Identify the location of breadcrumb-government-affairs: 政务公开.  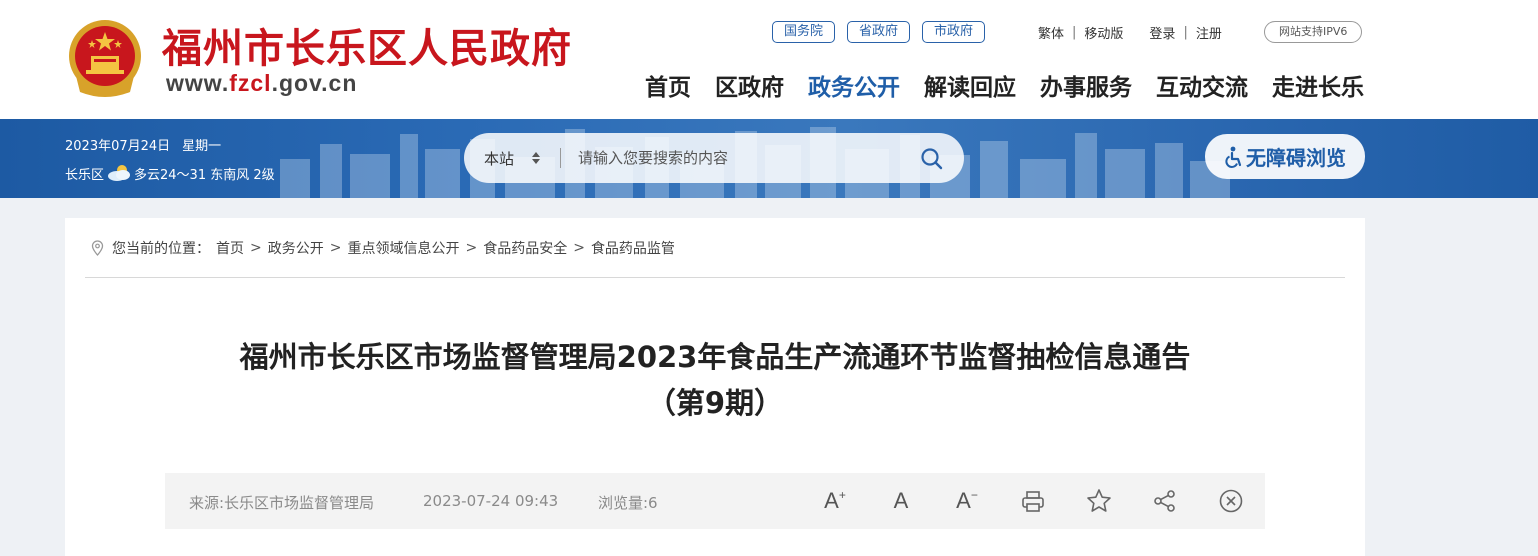
(296, 248).